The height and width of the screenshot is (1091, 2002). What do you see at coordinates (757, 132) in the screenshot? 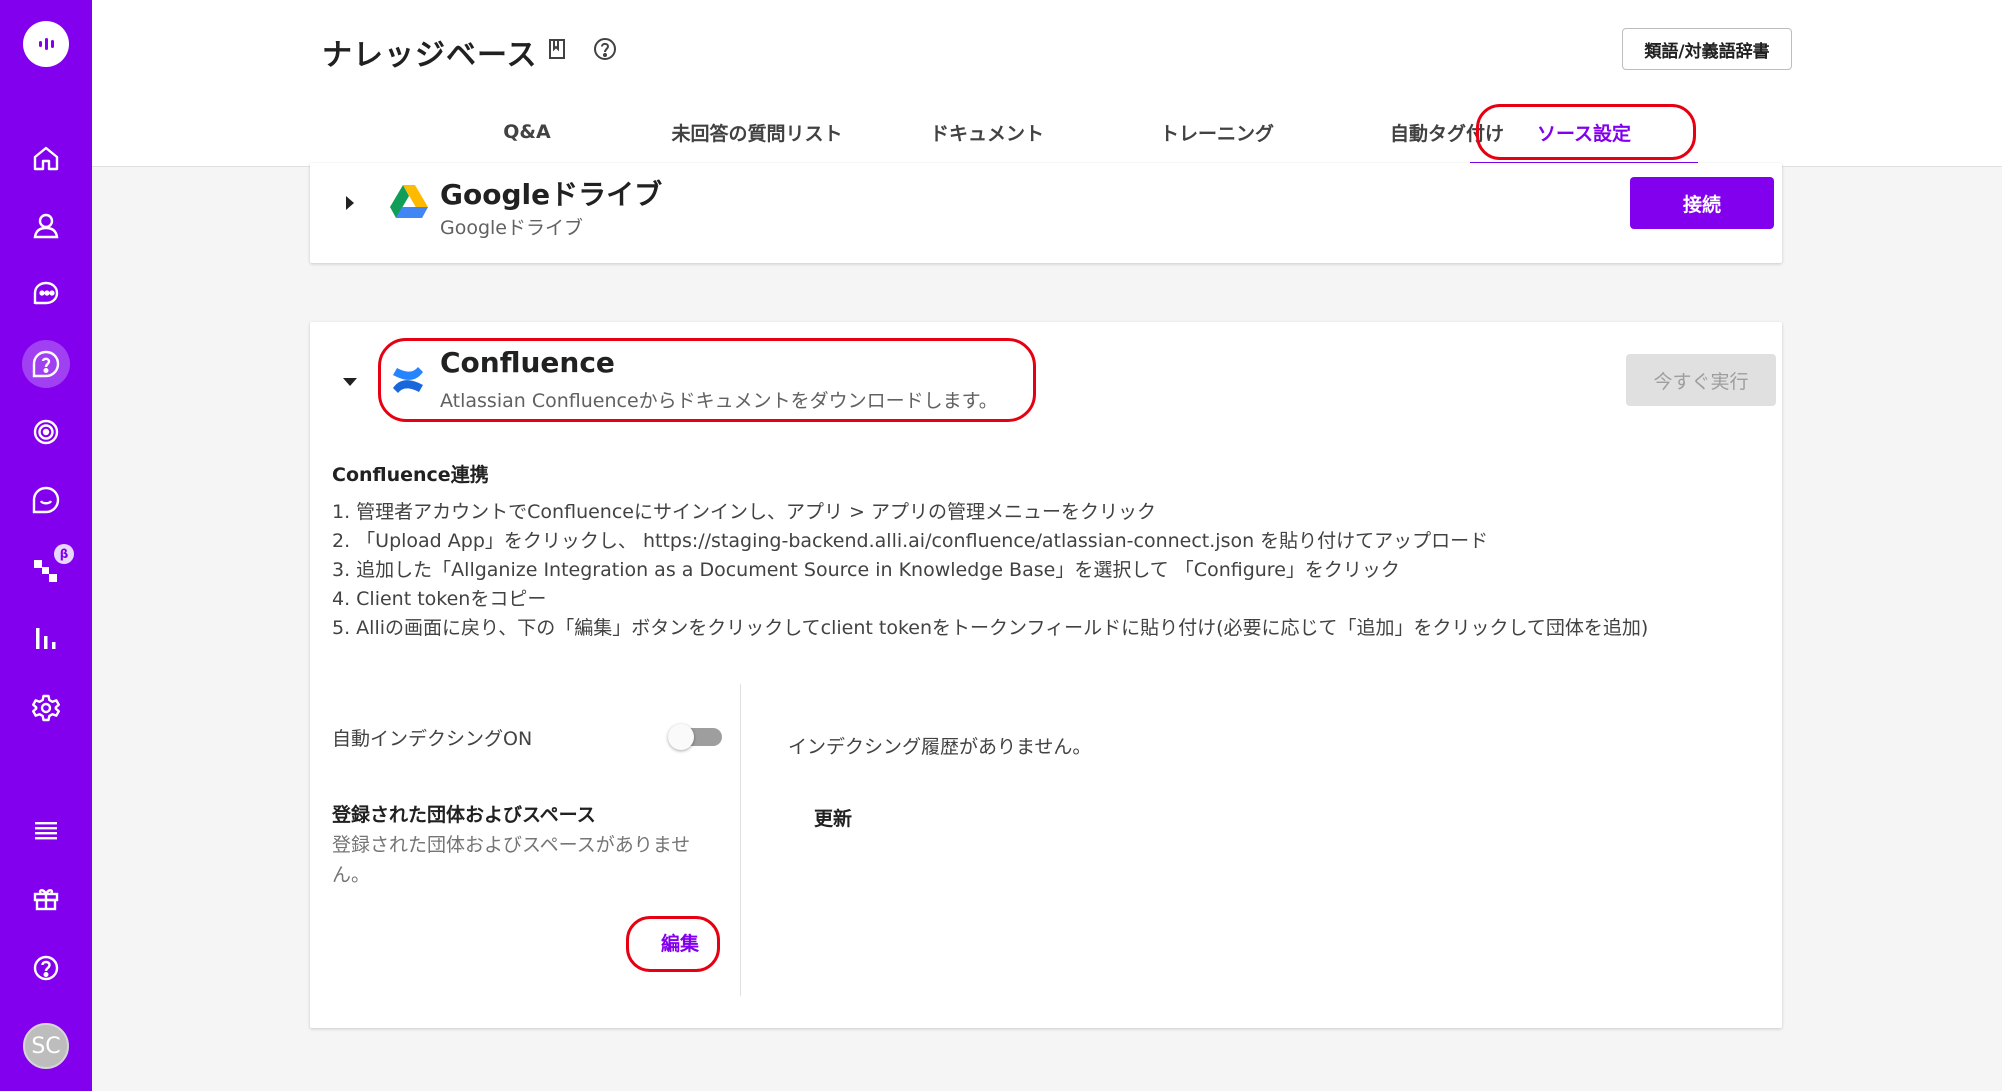
I see `tab-unanswered-questions: 未回答の質問リスト` at bounding box center [757, 132].